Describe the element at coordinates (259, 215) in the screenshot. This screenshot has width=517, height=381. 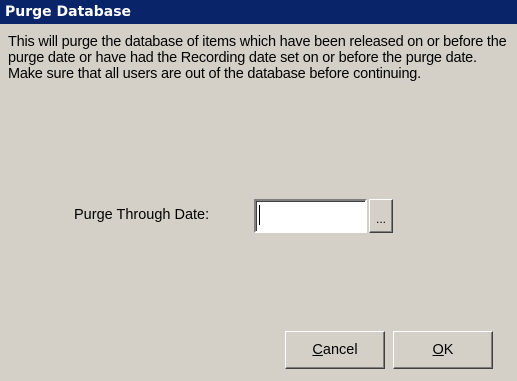
I see `text-caret` at that location.